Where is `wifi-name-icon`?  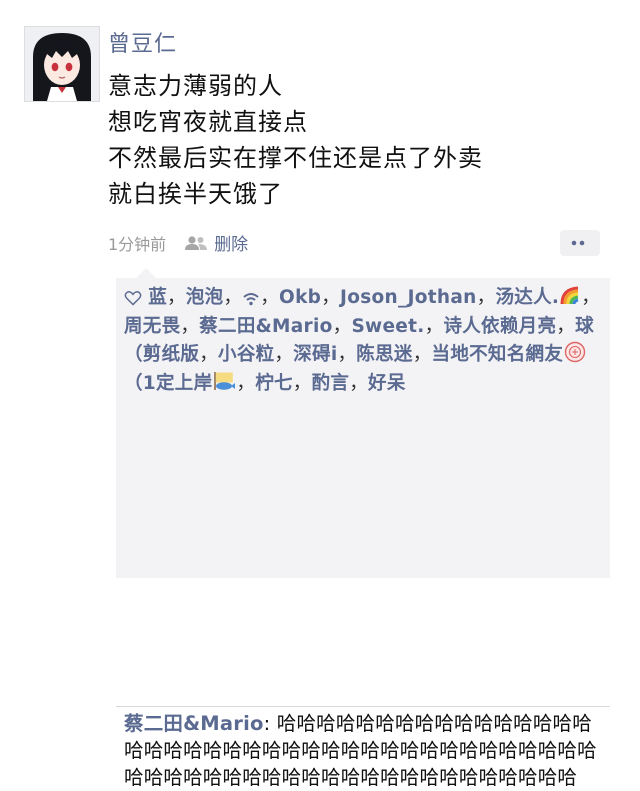 wifi-name-icon is located at coordinates (251, 297).